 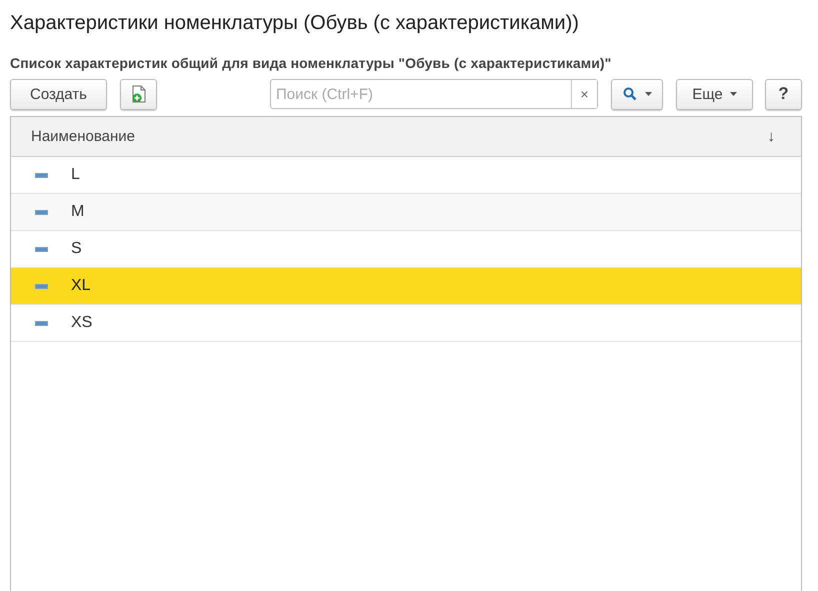 What do you see at coordinates (584, 94) in the screenshot?
I see `clear-button: ×` at bounding box center [584, 94].